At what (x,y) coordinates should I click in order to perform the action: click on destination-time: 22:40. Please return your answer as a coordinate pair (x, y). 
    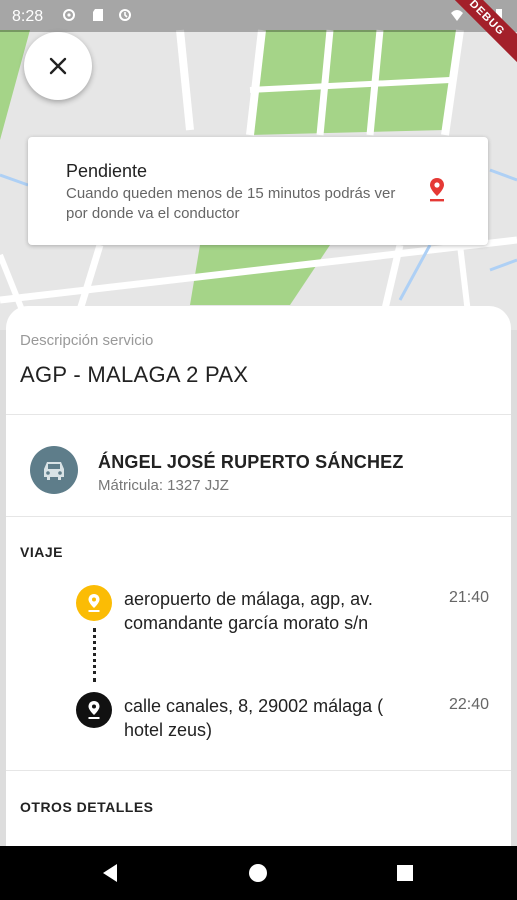
    Looking at the image, I should click on (468, 704).